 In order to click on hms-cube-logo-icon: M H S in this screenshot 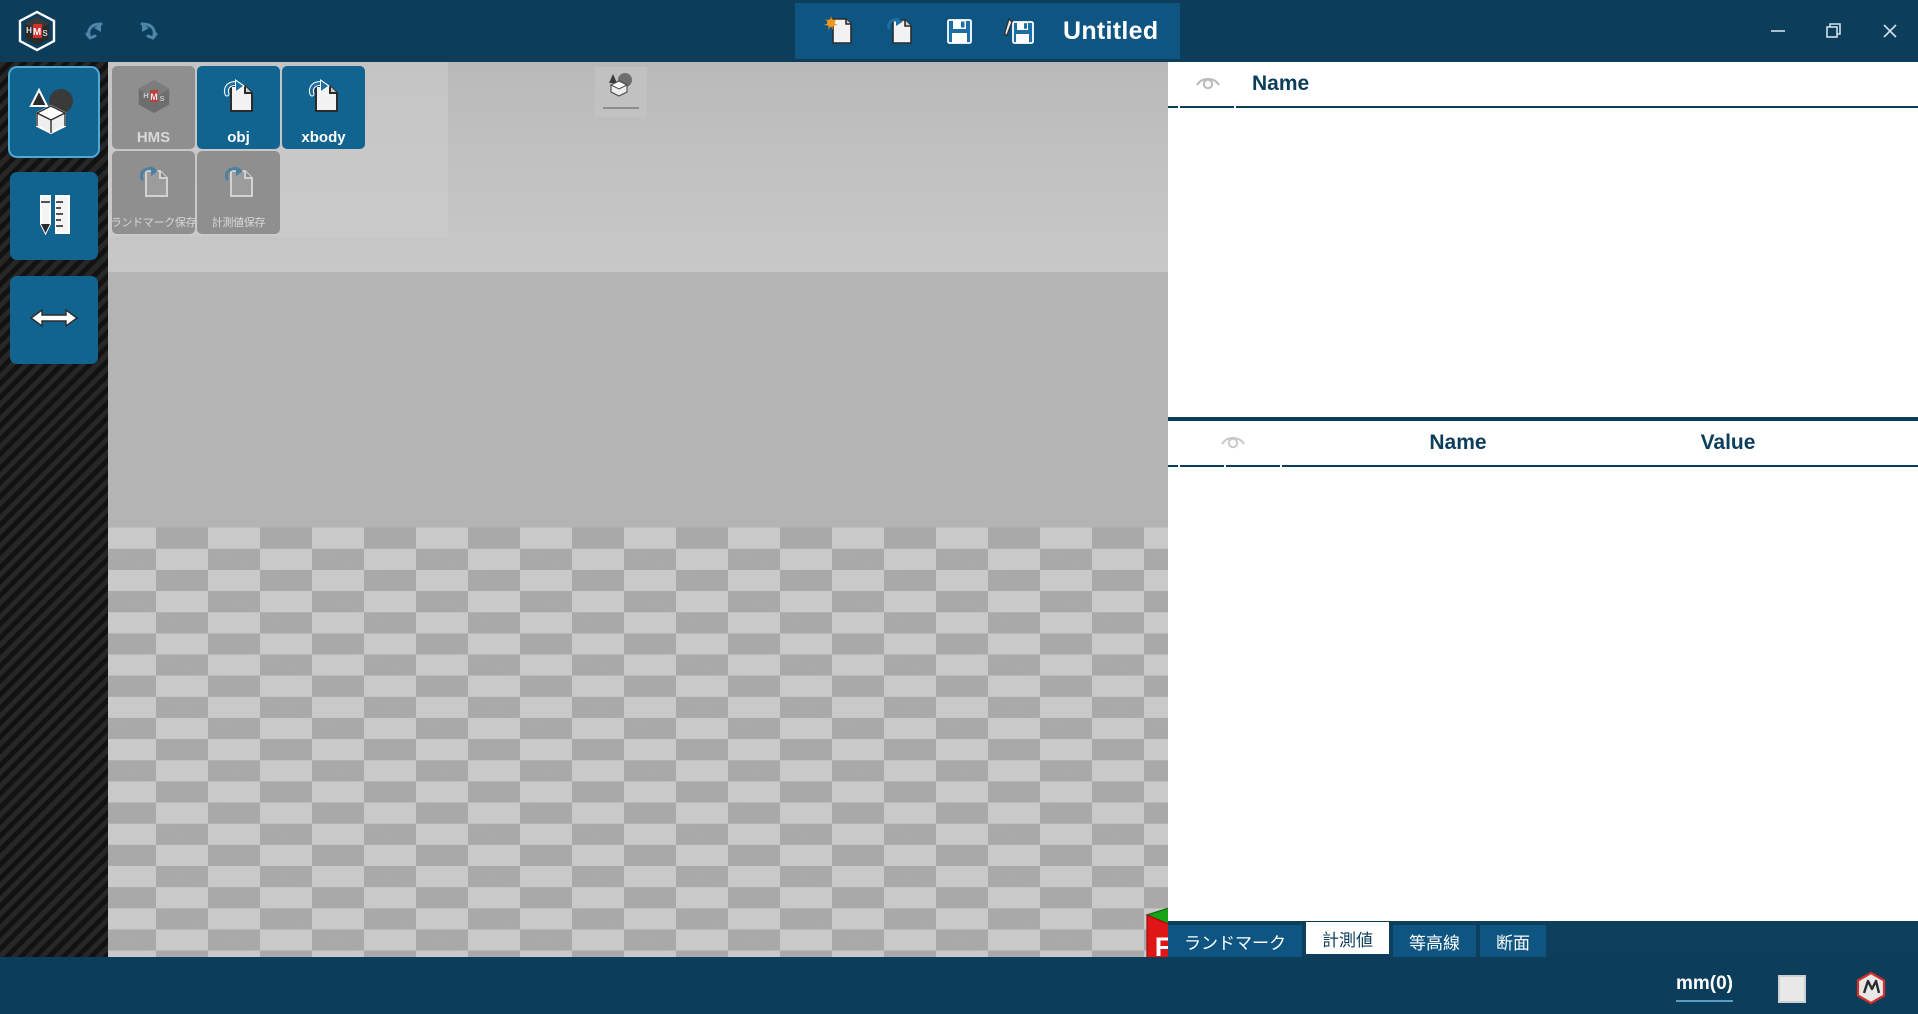, I will do `click(37, 31)`.